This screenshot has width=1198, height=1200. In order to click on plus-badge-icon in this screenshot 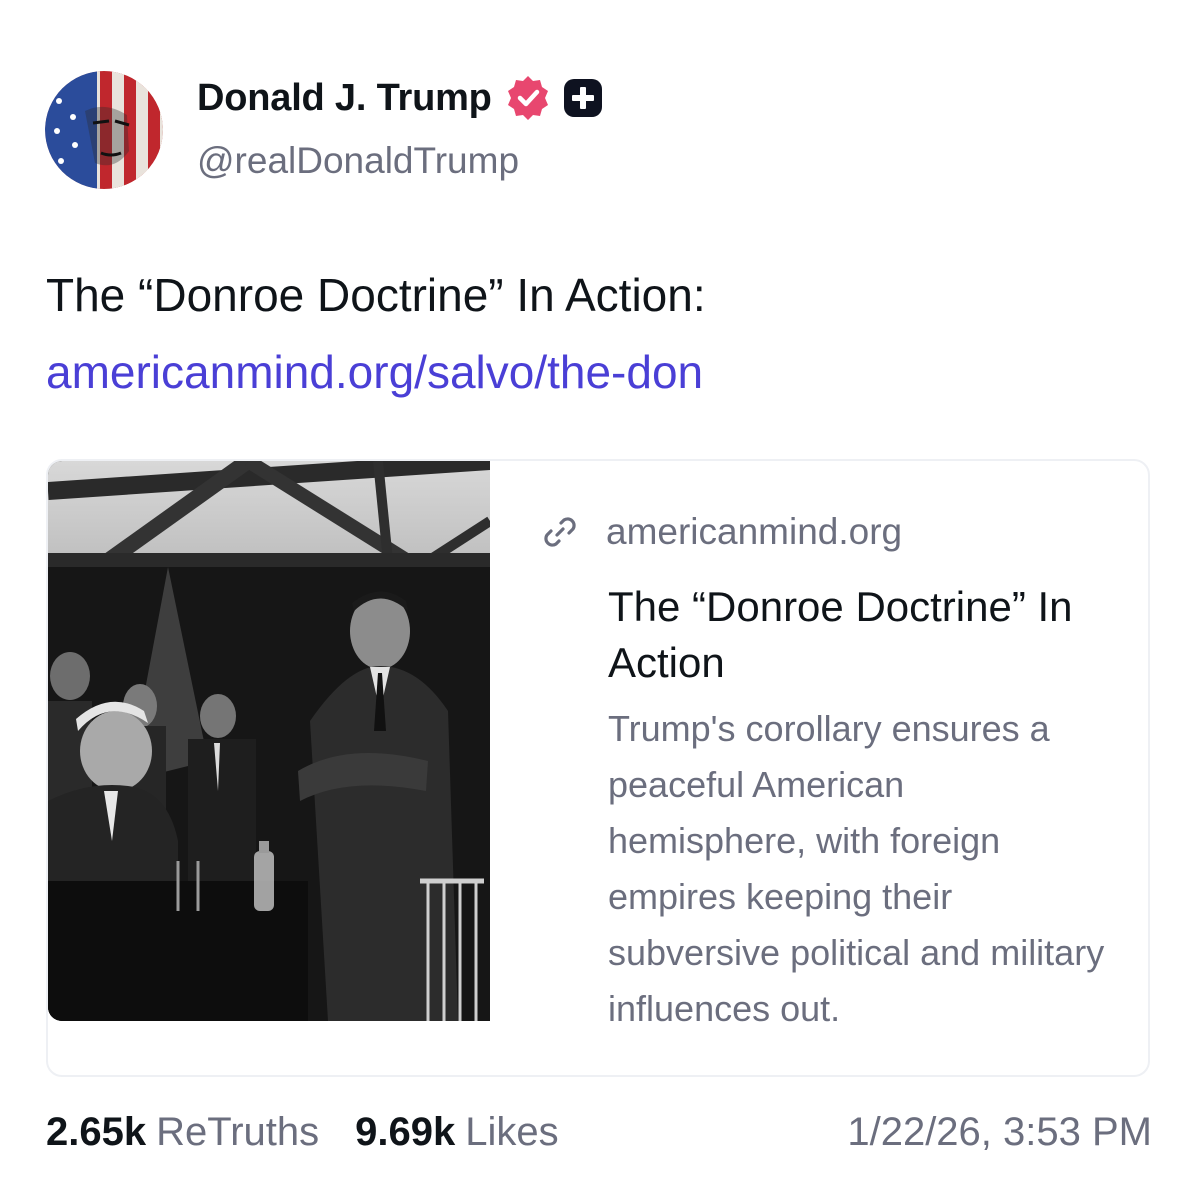, I will do `click(583, 98)`.